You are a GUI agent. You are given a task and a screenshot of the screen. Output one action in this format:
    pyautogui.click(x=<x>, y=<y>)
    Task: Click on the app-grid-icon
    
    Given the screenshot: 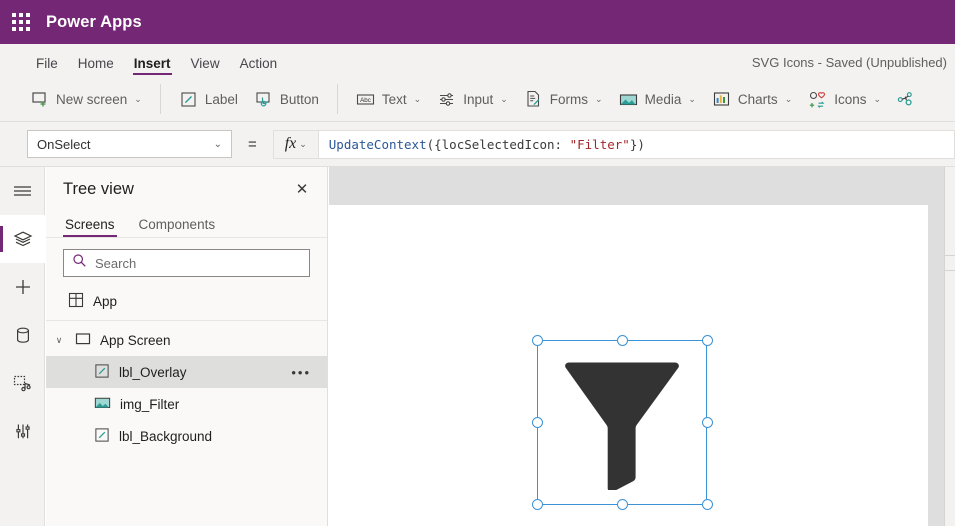 What is the action you would take?
    pyautogui.click(x=76, y=301)
    